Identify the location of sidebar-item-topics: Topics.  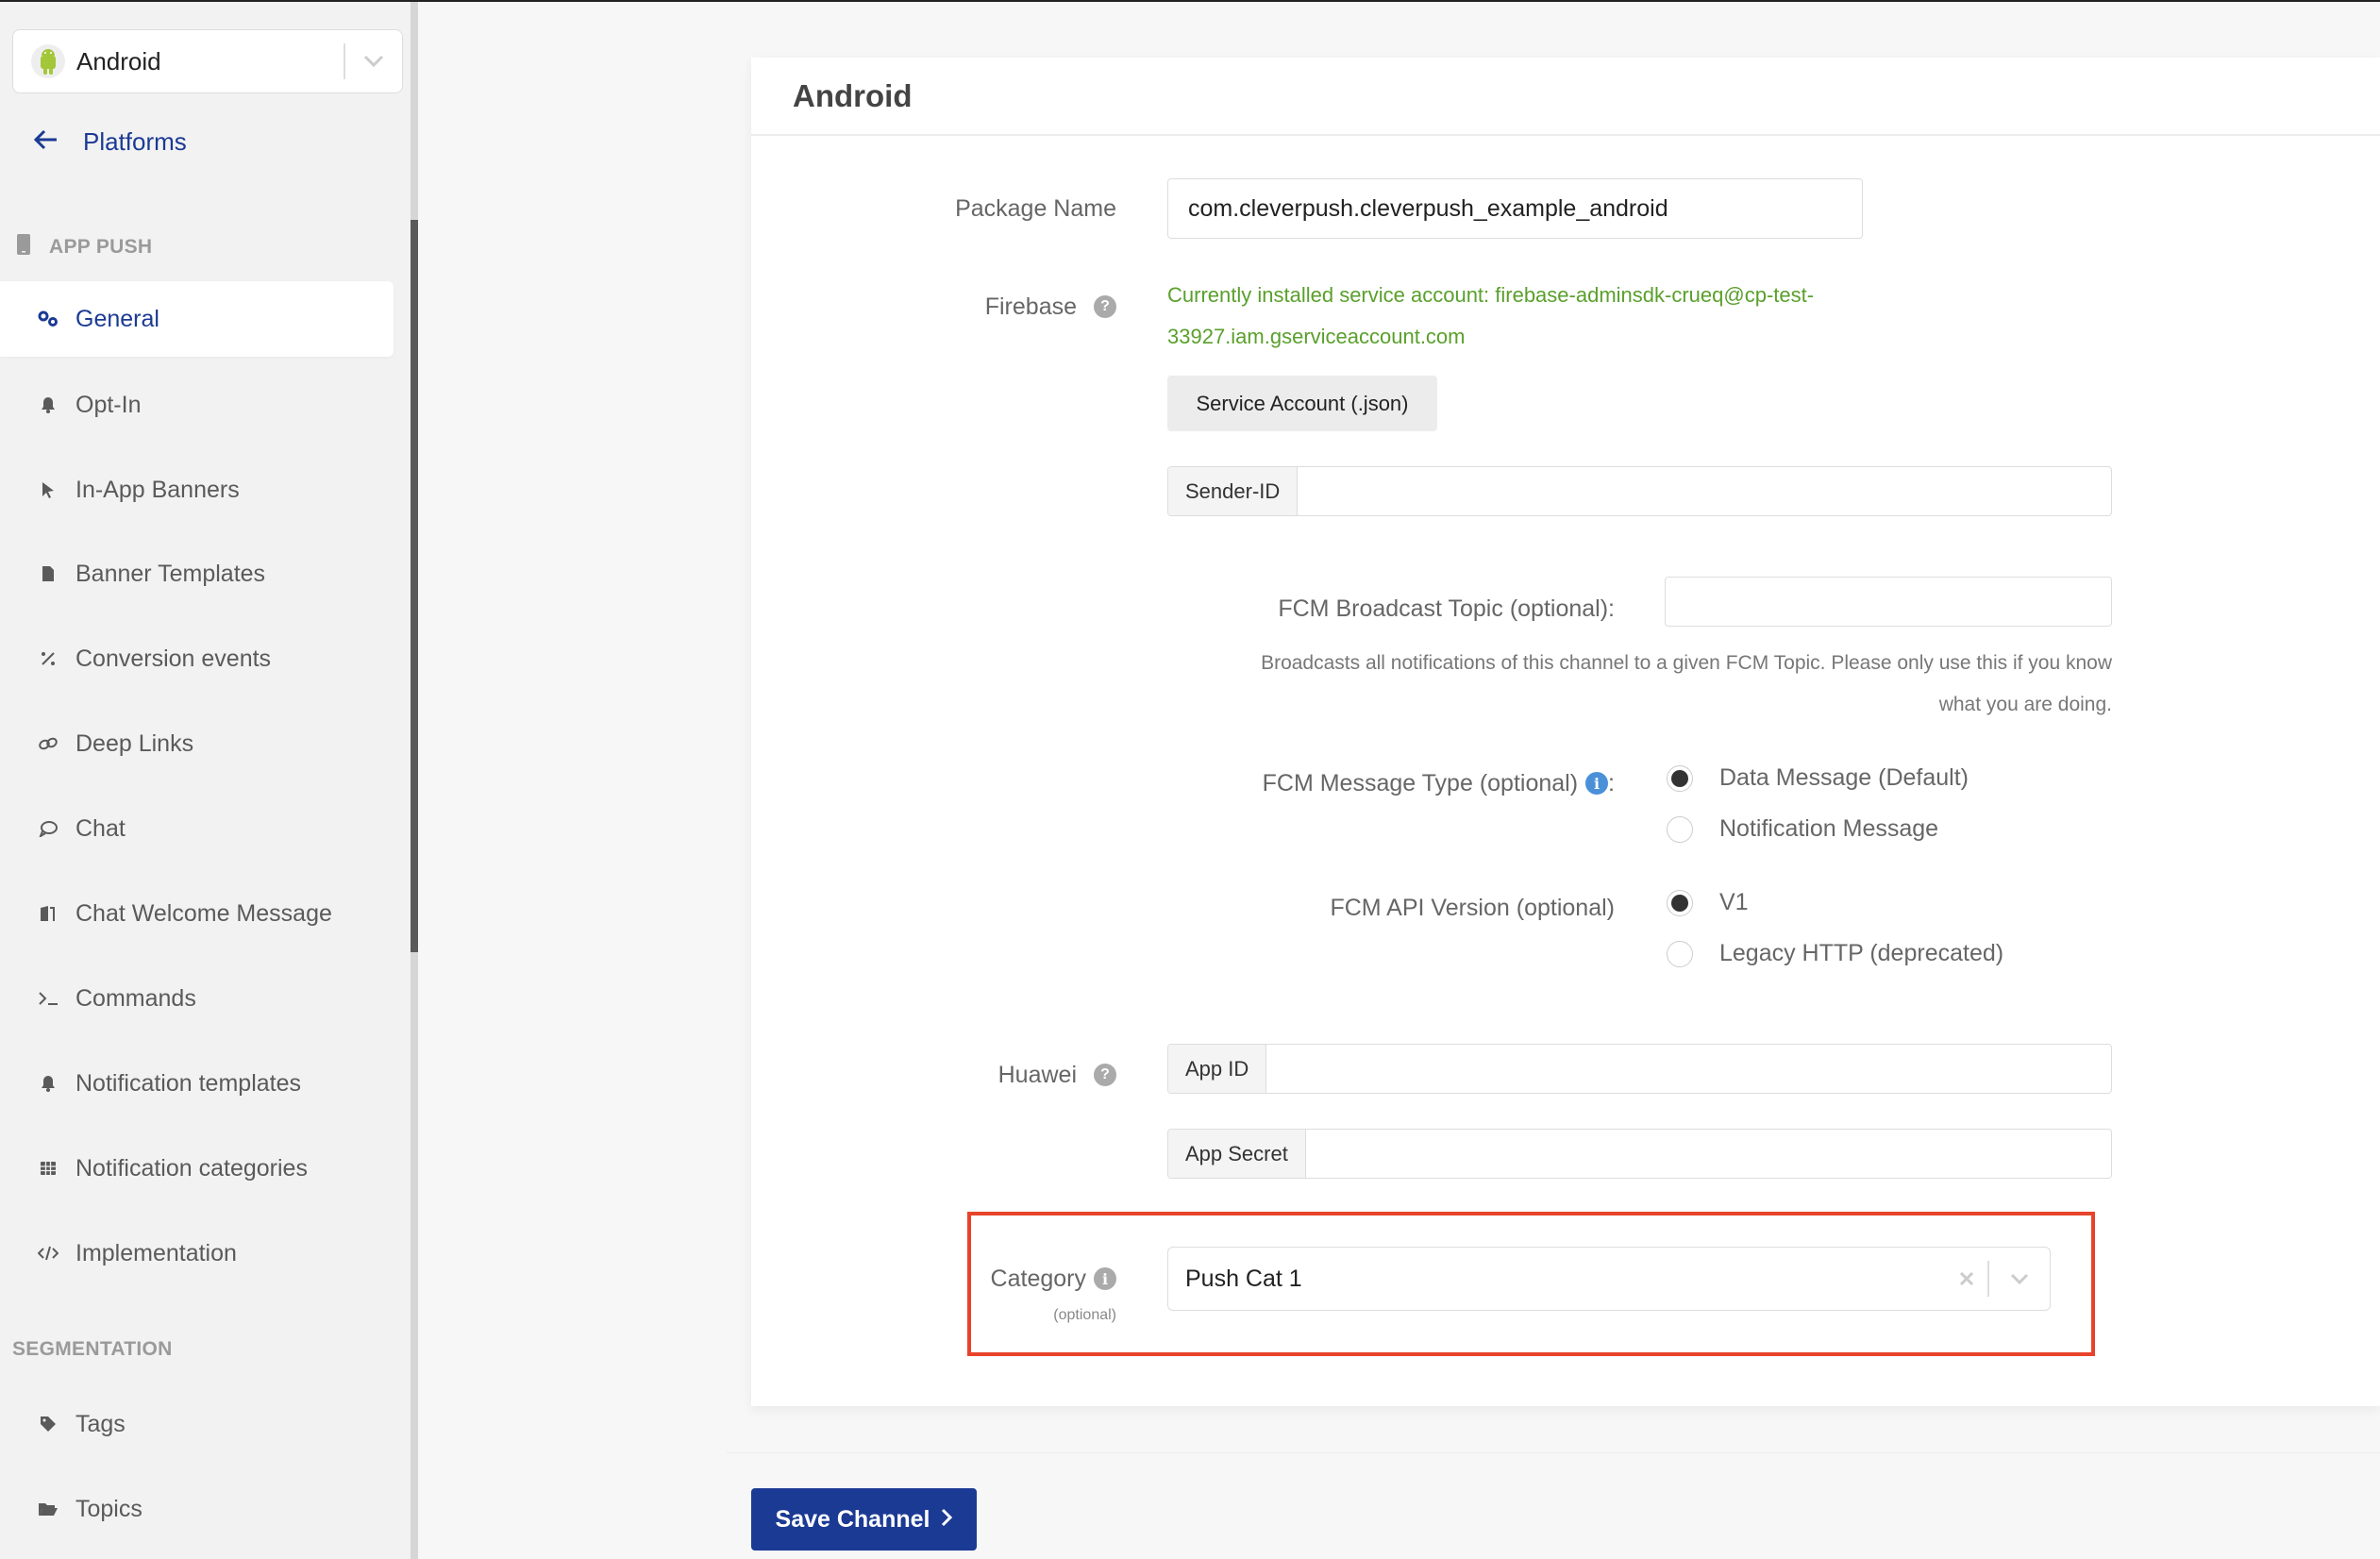
(197, 1509).